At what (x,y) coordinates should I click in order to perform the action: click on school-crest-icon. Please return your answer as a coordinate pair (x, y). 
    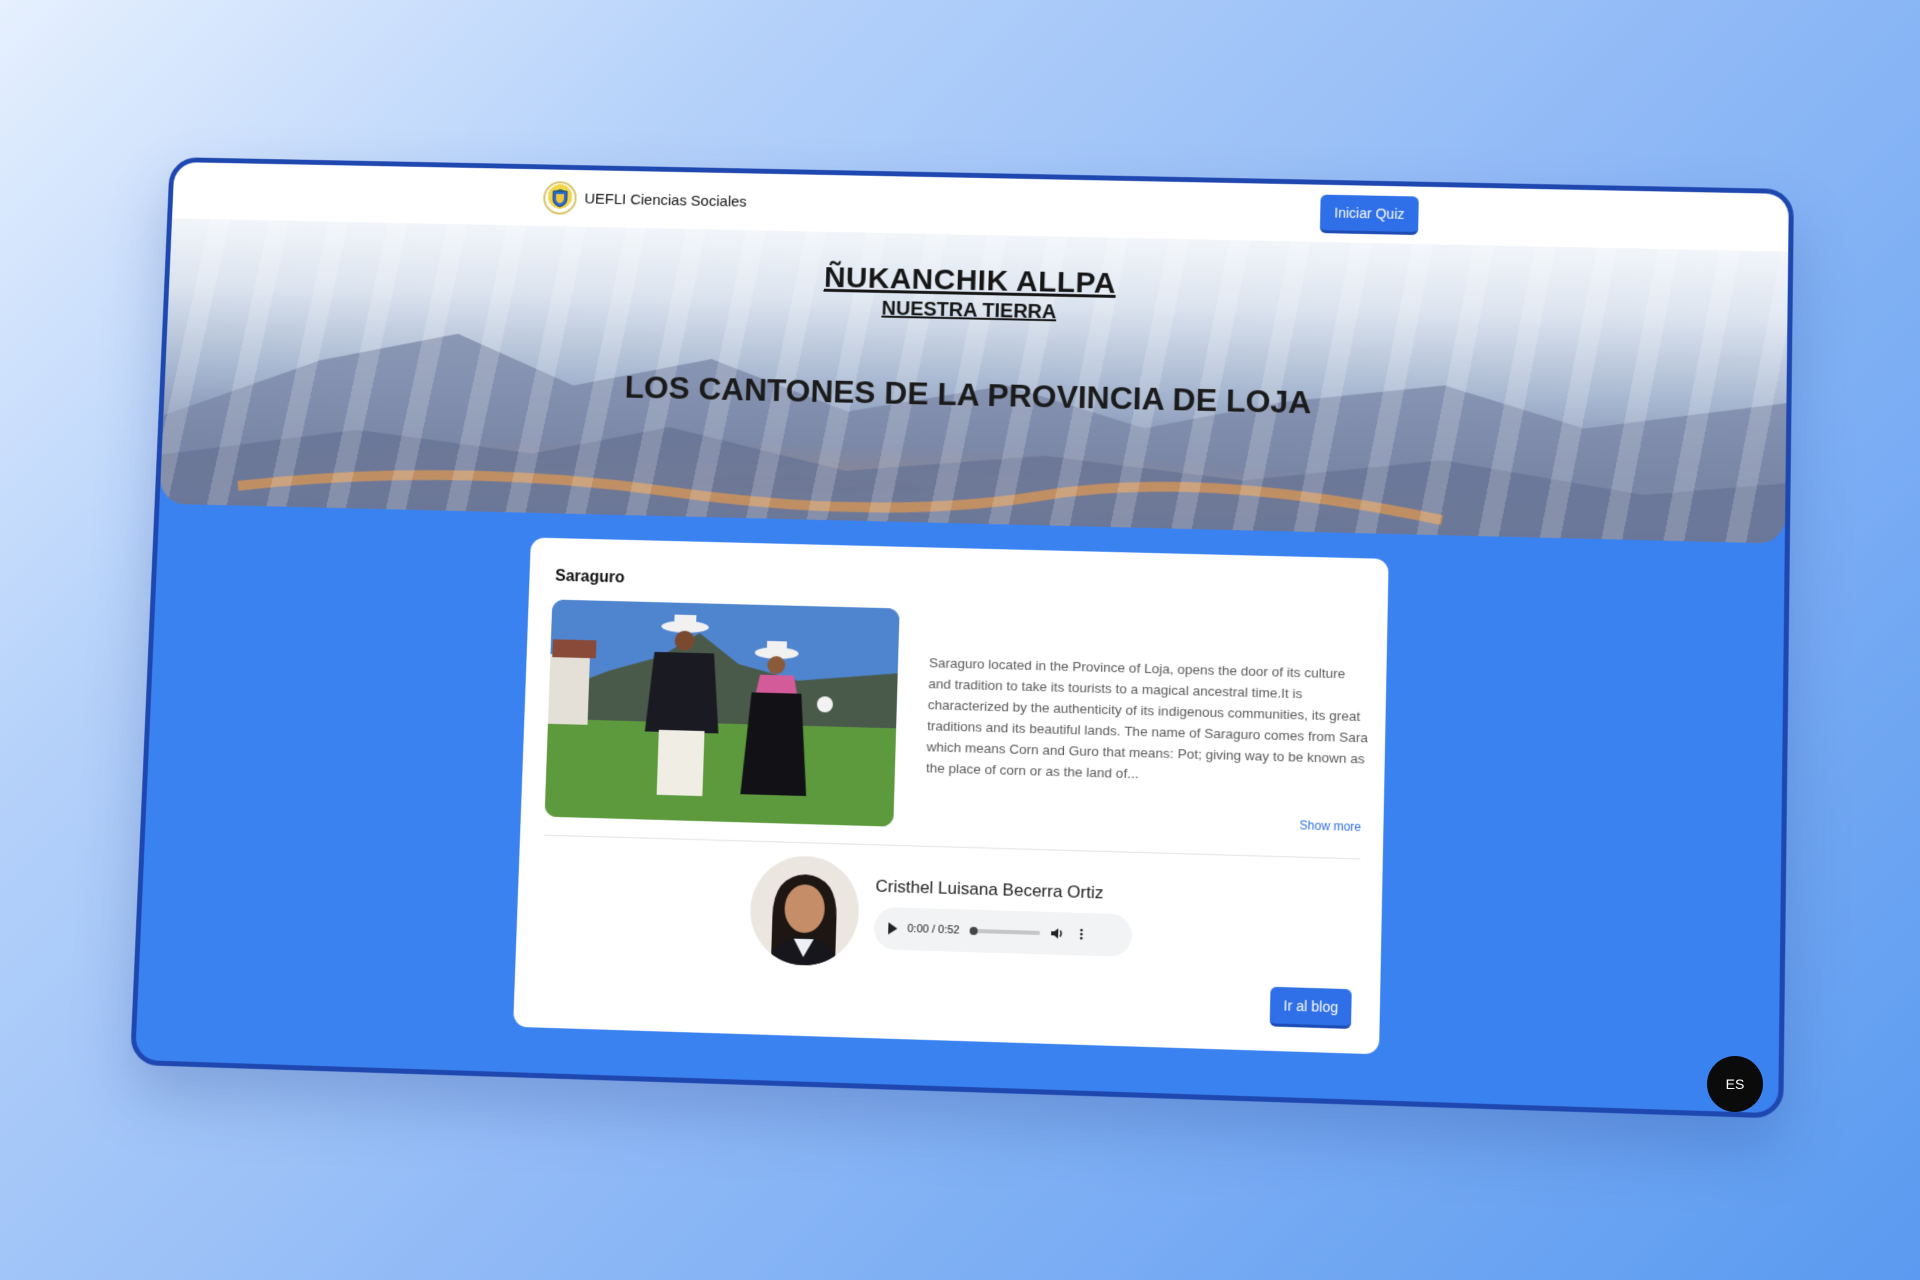
    Looking at the image, I should click on (560, 198).